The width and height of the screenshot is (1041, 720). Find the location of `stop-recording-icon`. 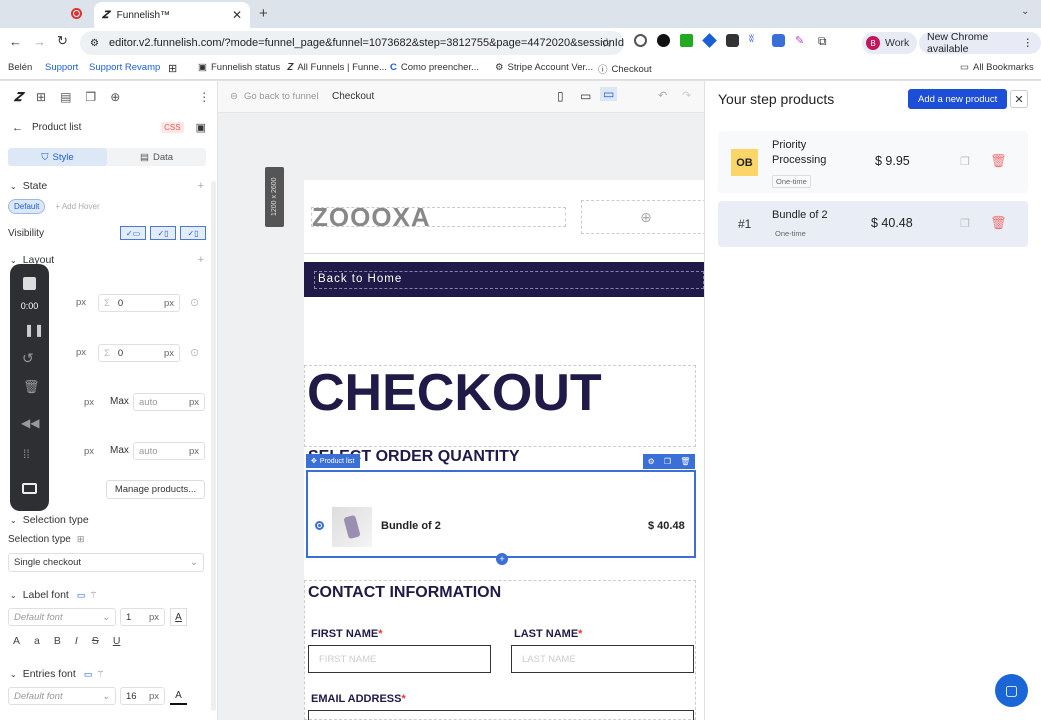

stop-recording-icon is located at coordinates (29, 283).